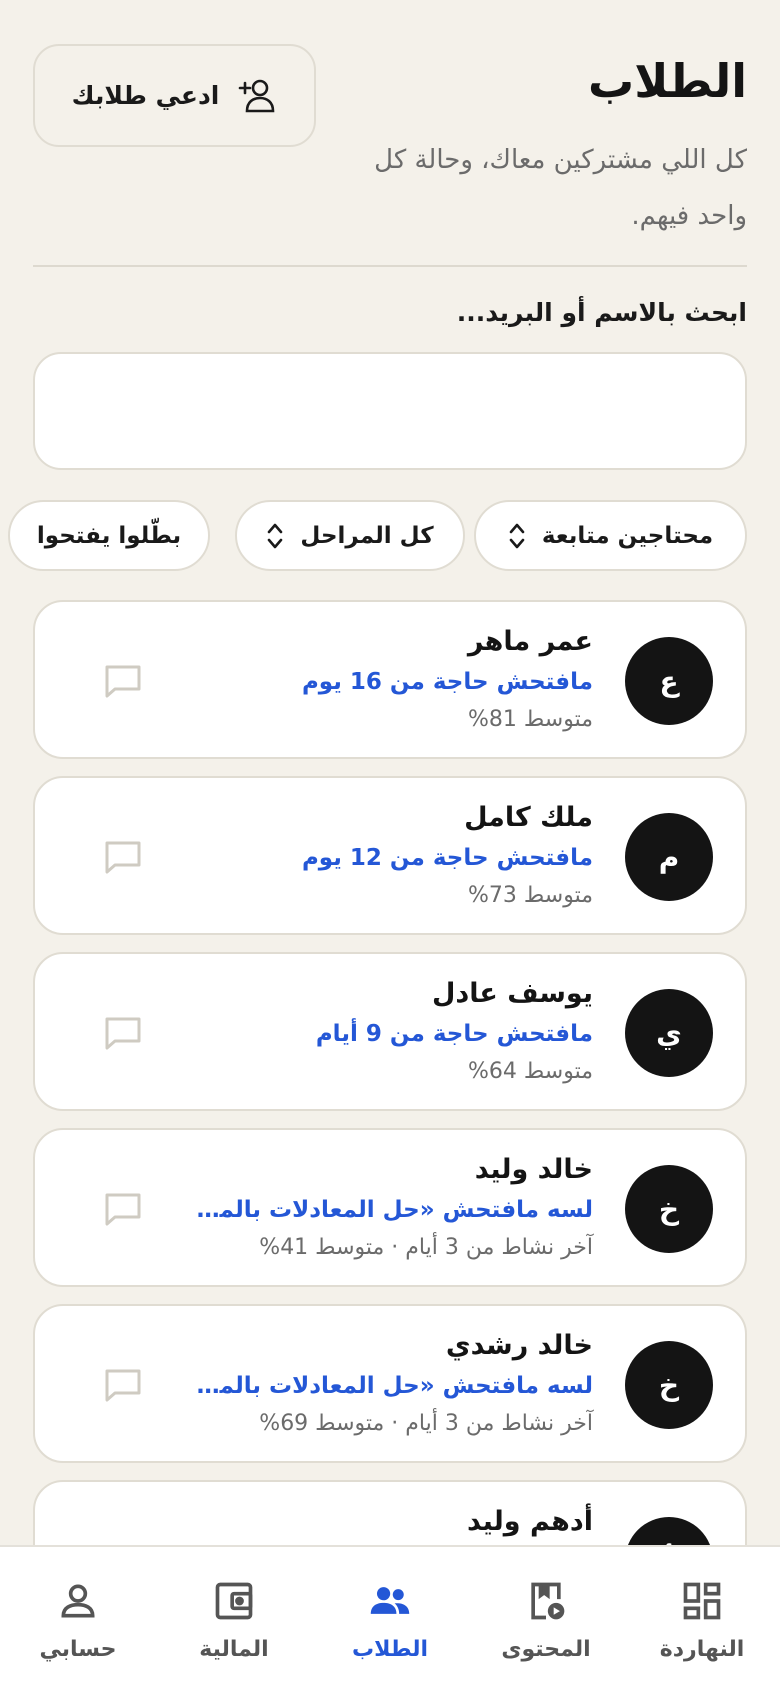 The width and height of the screenshot is (780, 1688). Describe the element at coordinates (78, 1601) in the screenshot. I see `person-icon` at that location.